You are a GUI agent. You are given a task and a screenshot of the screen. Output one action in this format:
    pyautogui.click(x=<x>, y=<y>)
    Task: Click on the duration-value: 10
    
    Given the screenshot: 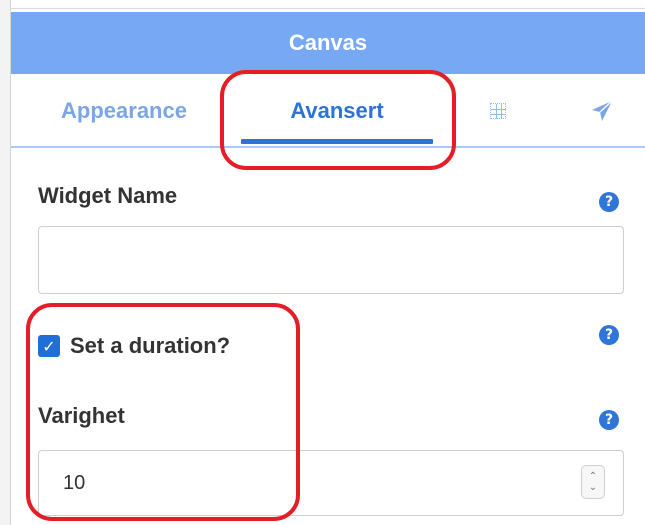 What is the action you would take?
    pyautogui.click(x=74, y=482)
    